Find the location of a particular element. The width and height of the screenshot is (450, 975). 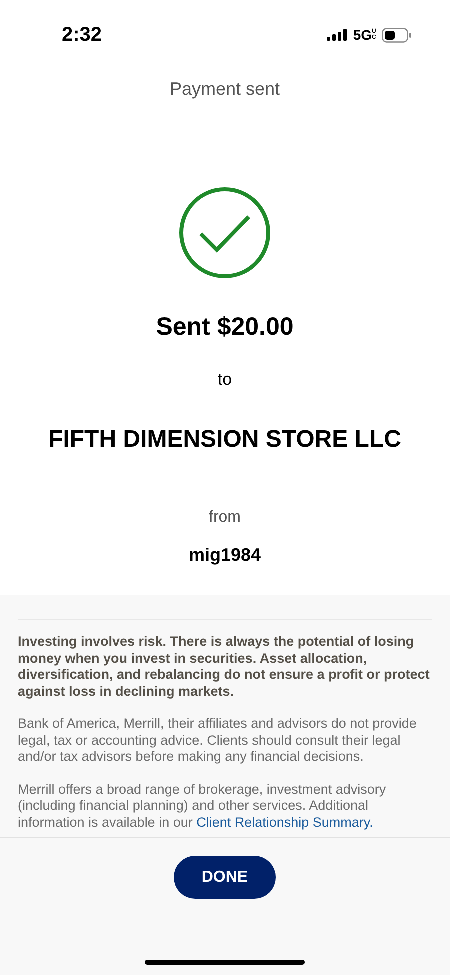

status-time: 2:32 is located at coordinates (82, 35).